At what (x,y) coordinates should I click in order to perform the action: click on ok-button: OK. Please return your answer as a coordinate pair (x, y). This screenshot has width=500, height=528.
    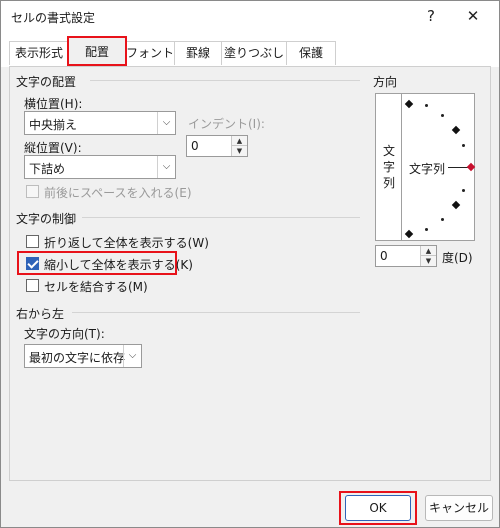
    Looking at the image, I should click on (378, 508).